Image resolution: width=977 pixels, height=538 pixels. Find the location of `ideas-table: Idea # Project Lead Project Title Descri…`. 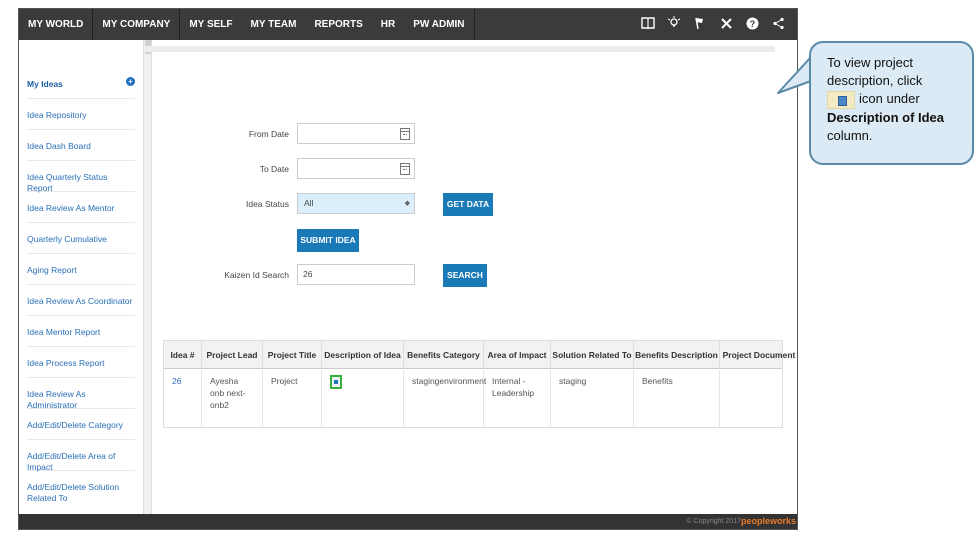

ideas-table: Idea # Project Lead Project Title Descri… is located at coordinates (479, 384).